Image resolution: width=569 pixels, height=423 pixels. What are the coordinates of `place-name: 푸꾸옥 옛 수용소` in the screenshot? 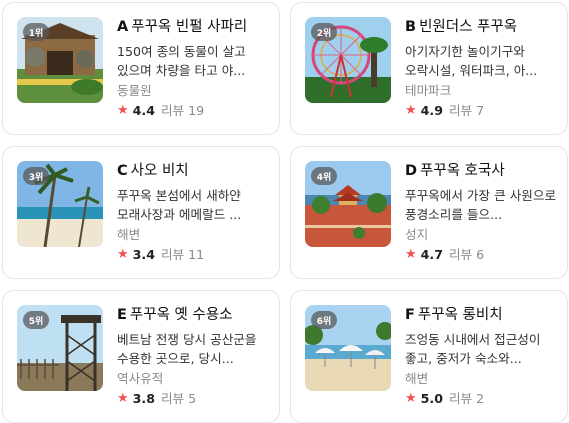 It's located at (181, 315).